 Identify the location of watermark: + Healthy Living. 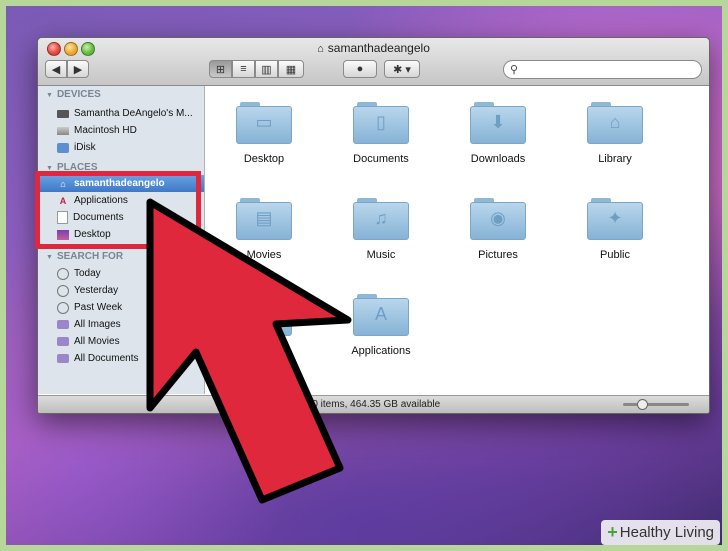
(660, 532).